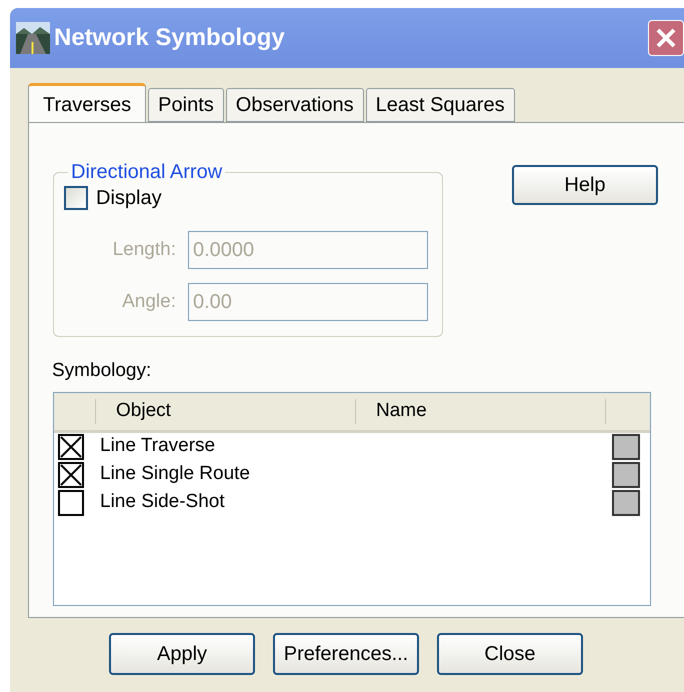 The height and width of the screenshot is (692, 684). What do you see at coordinates (510, 654) in the screenshot?
I see `dialog-button: Close` at bounding box center [510, 654].